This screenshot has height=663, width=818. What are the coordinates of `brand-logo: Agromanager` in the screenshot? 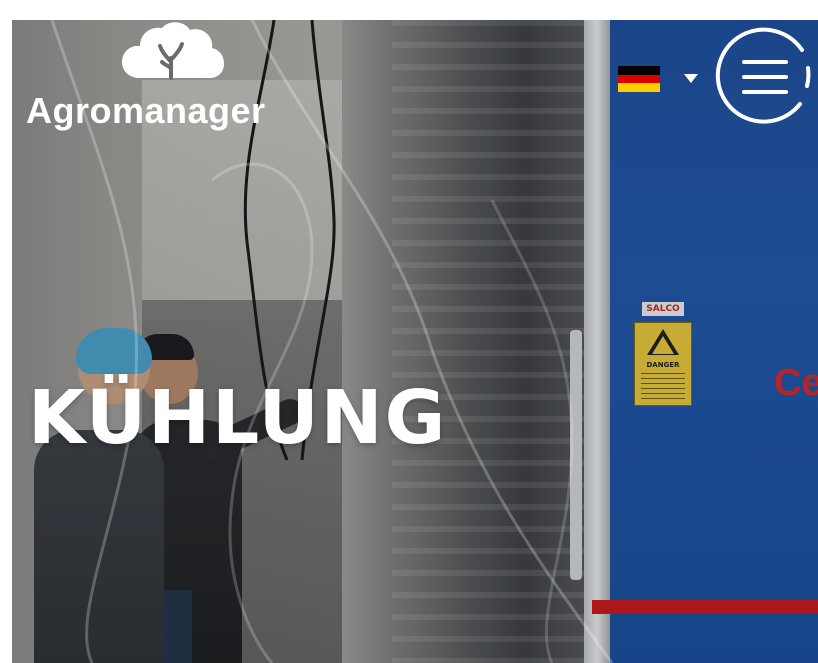 It's located at (157, 77).